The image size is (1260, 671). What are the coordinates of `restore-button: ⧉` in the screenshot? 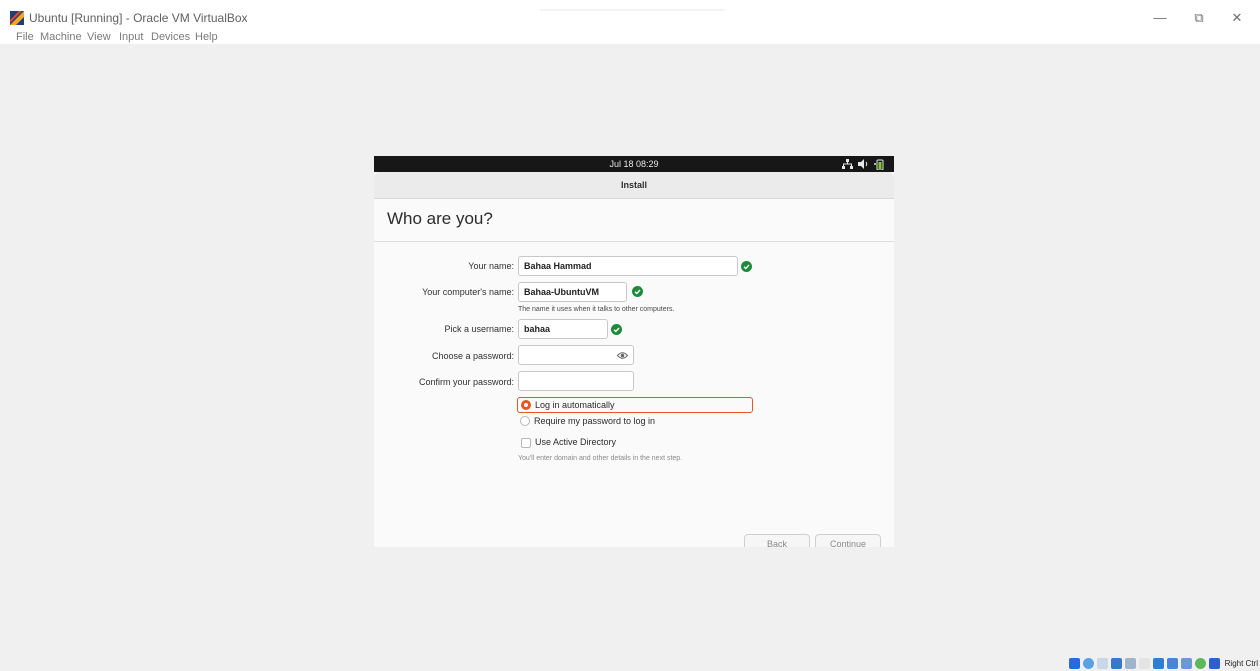 It's located at (1199, 18).